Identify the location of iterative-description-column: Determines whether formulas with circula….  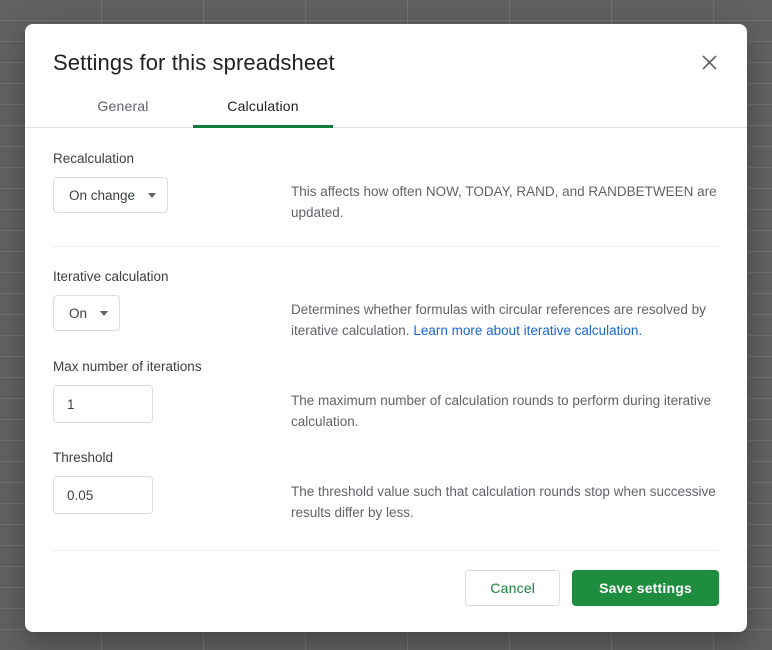
(505, 305).